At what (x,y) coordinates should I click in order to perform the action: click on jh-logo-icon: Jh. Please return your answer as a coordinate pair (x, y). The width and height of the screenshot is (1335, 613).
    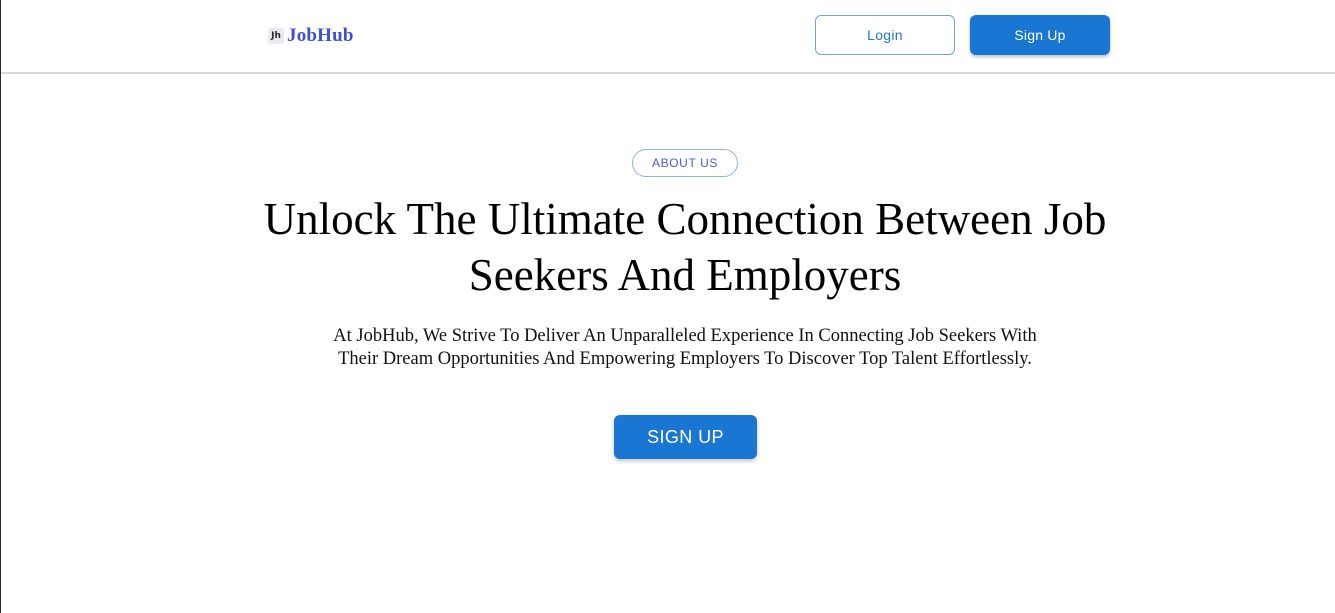
    Looking at the image, I should click on (276, 36).